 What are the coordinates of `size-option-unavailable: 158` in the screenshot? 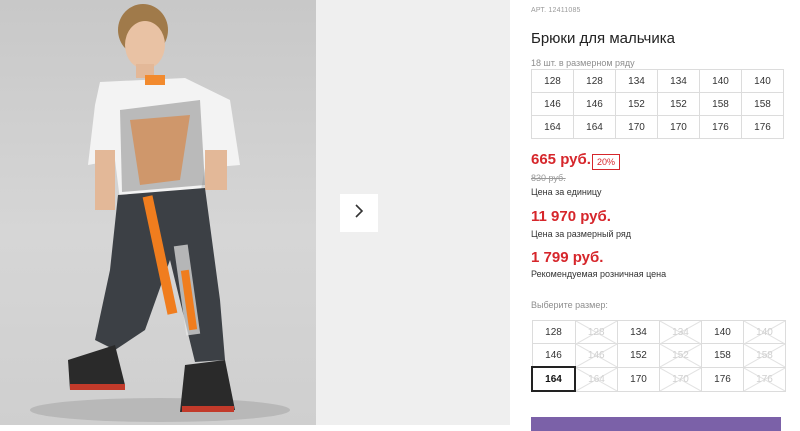 It's located at (764, 355).